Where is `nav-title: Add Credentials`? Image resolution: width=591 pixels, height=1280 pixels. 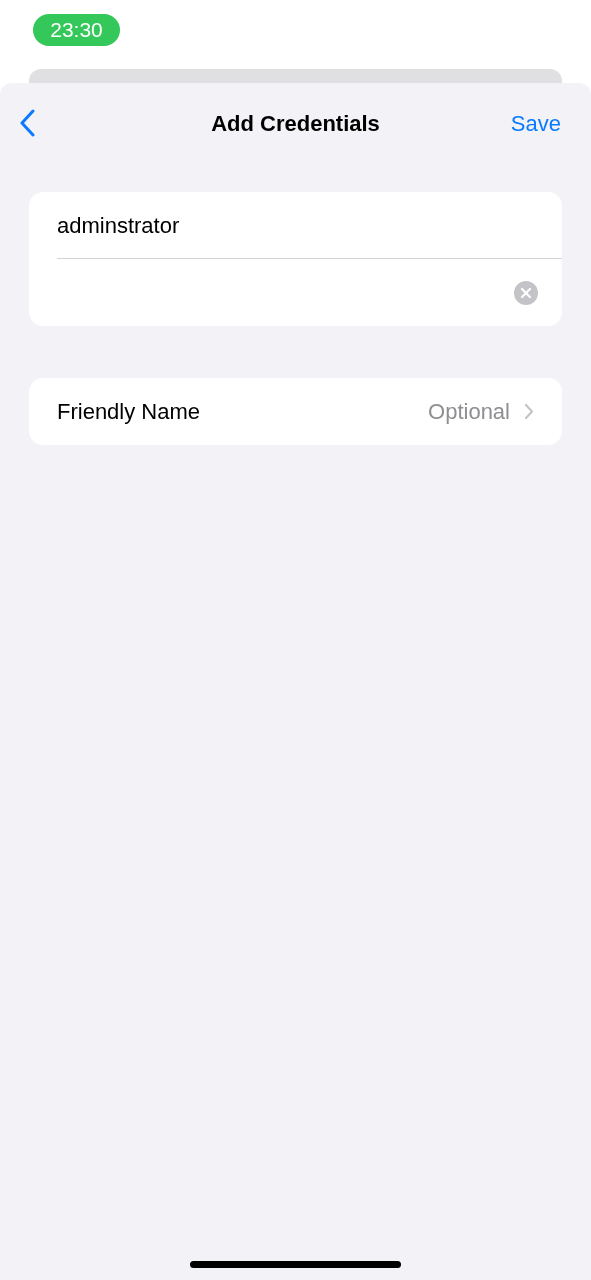
nav-title: Add Credentials is located at coordinates (295, 123).